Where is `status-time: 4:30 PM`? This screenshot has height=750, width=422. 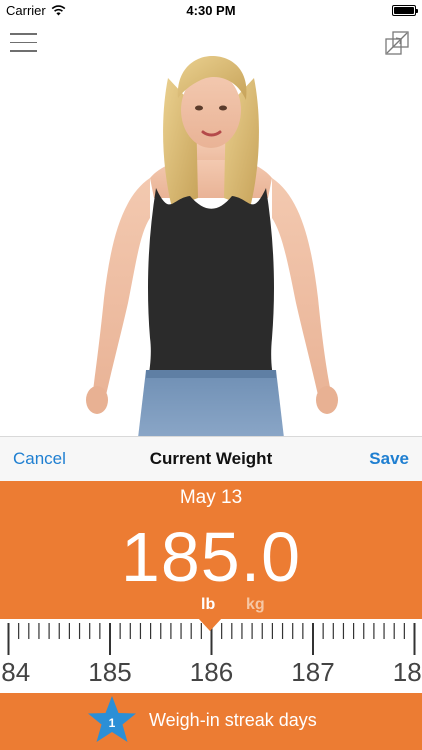
status-time: 4:30 PM is located at coordinates (211, 10).